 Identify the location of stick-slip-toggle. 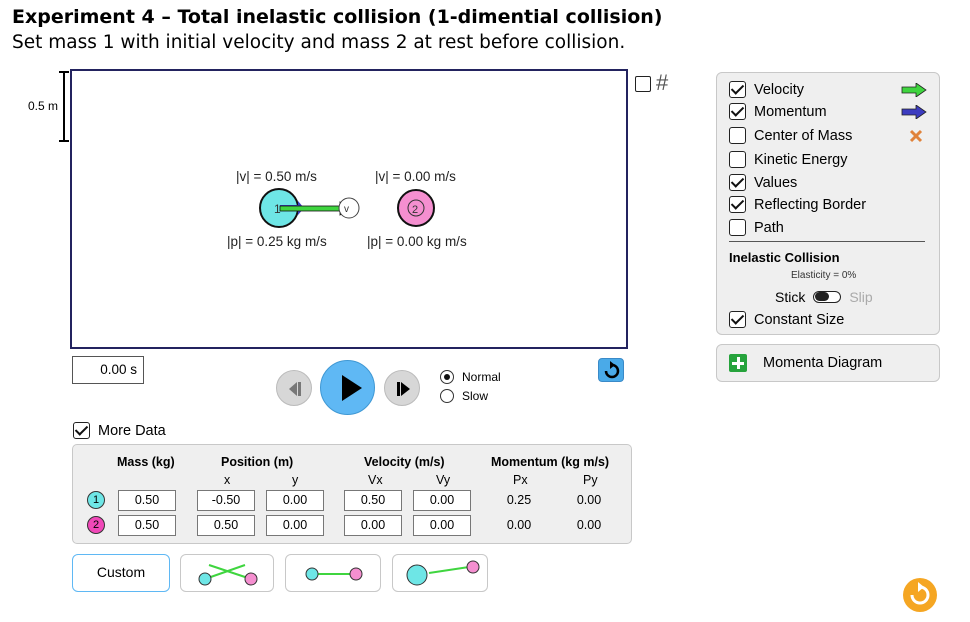
(827, 297).